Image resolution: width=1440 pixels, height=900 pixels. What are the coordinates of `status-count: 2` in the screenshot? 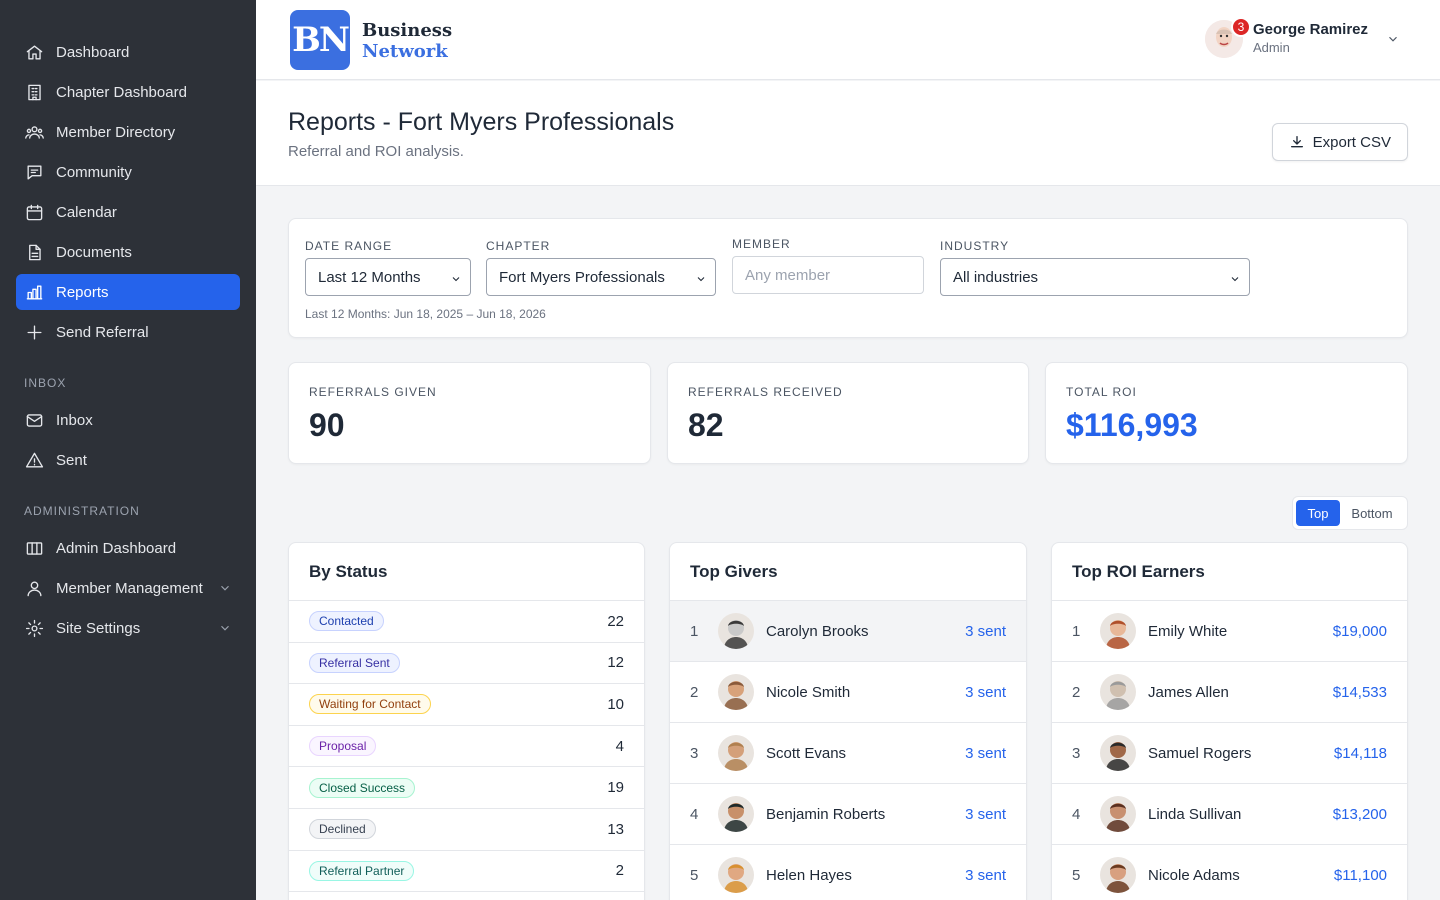 It's located at (619, 871).